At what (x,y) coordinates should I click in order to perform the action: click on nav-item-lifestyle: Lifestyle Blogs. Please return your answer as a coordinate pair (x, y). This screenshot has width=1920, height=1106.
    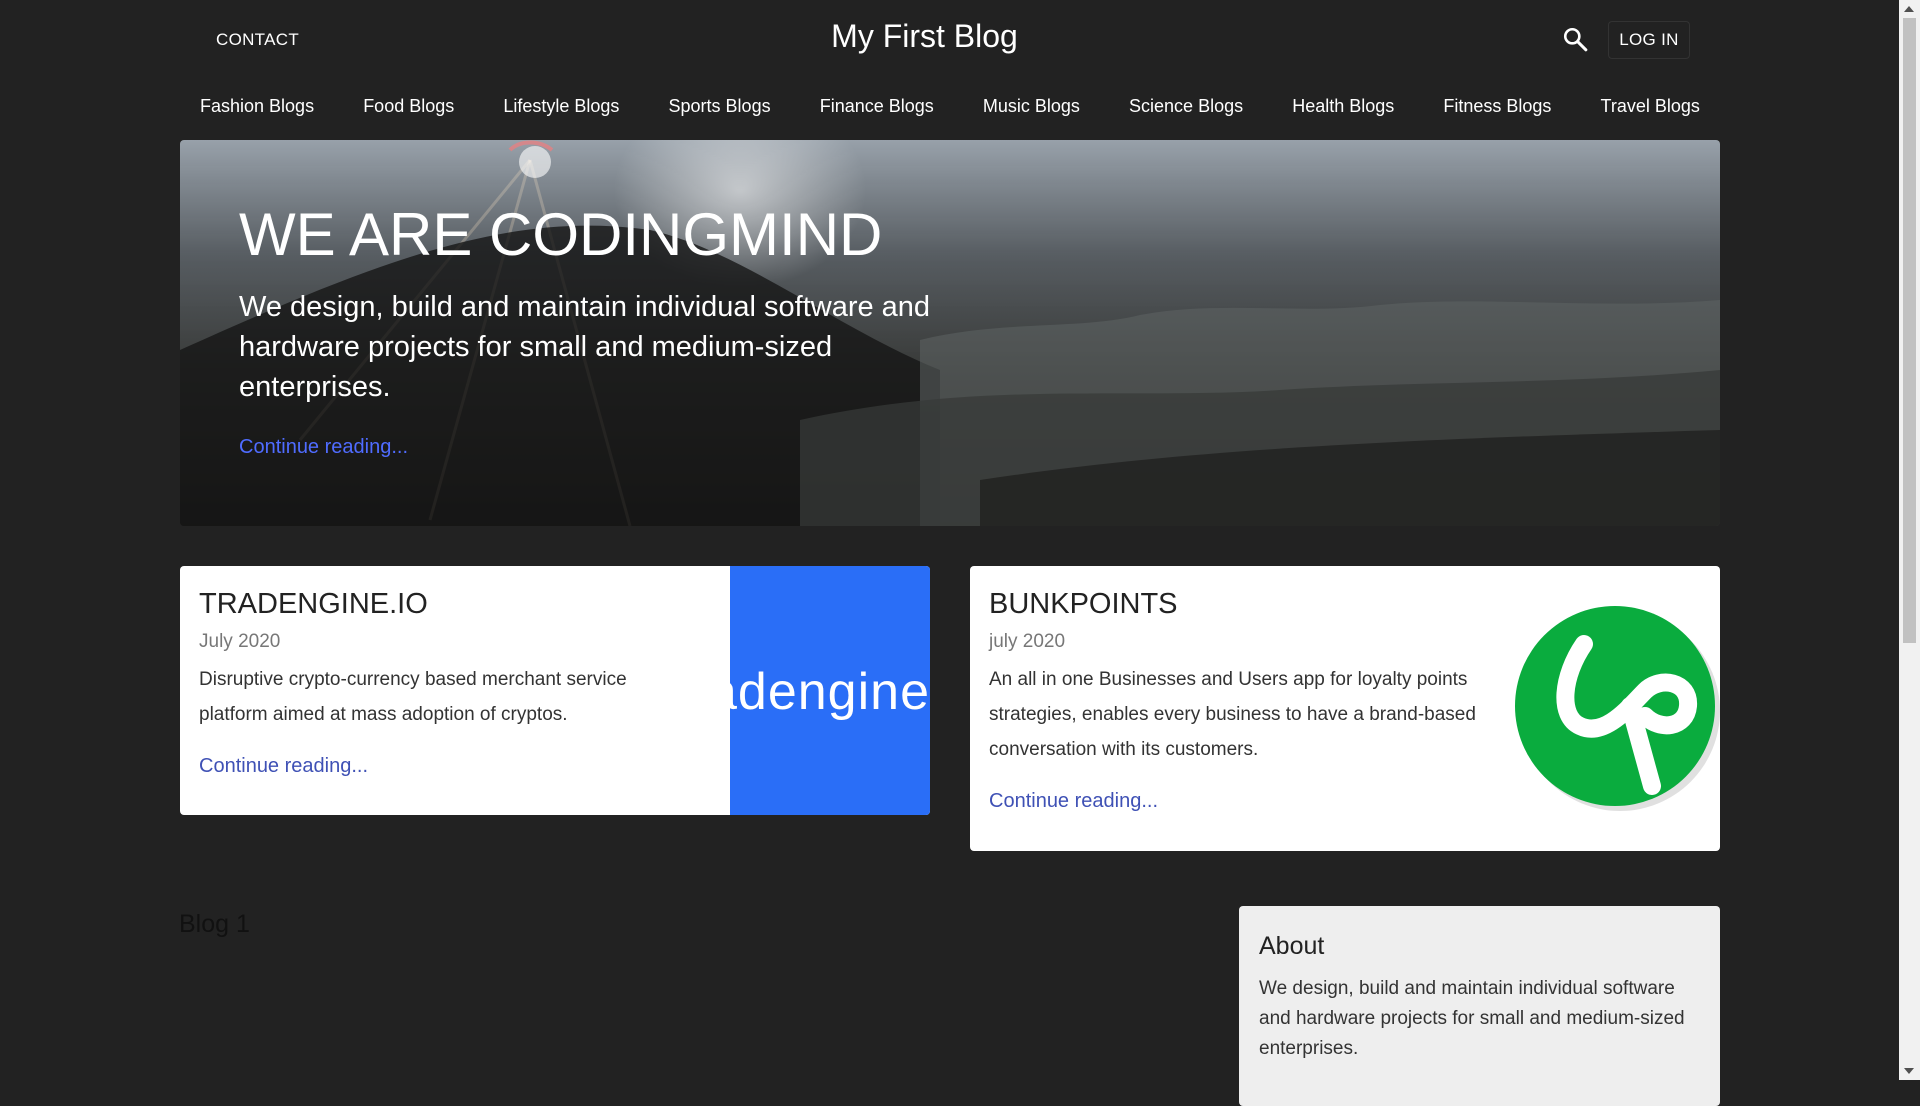
    Looking at the image, I should click on (561, 111).